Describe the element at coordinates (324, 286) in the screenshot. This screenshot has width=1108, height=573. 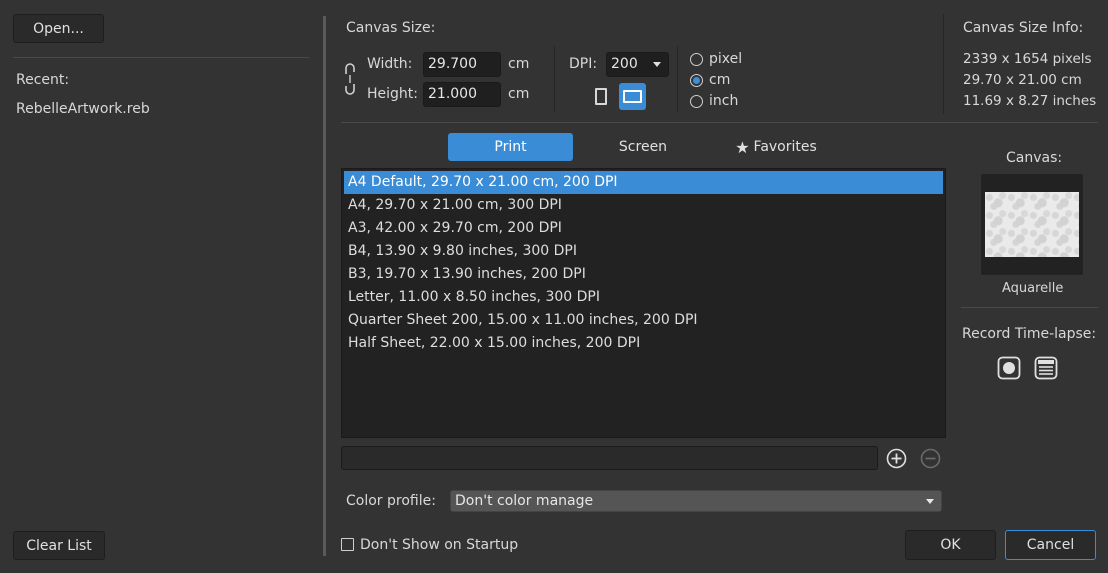
I see `panel-separator` at that location.